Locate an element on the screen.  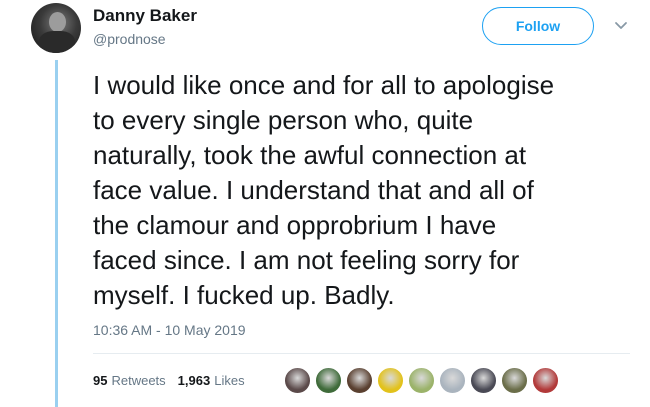
retweets-label: Retweets is located at coordinates (138, 380).